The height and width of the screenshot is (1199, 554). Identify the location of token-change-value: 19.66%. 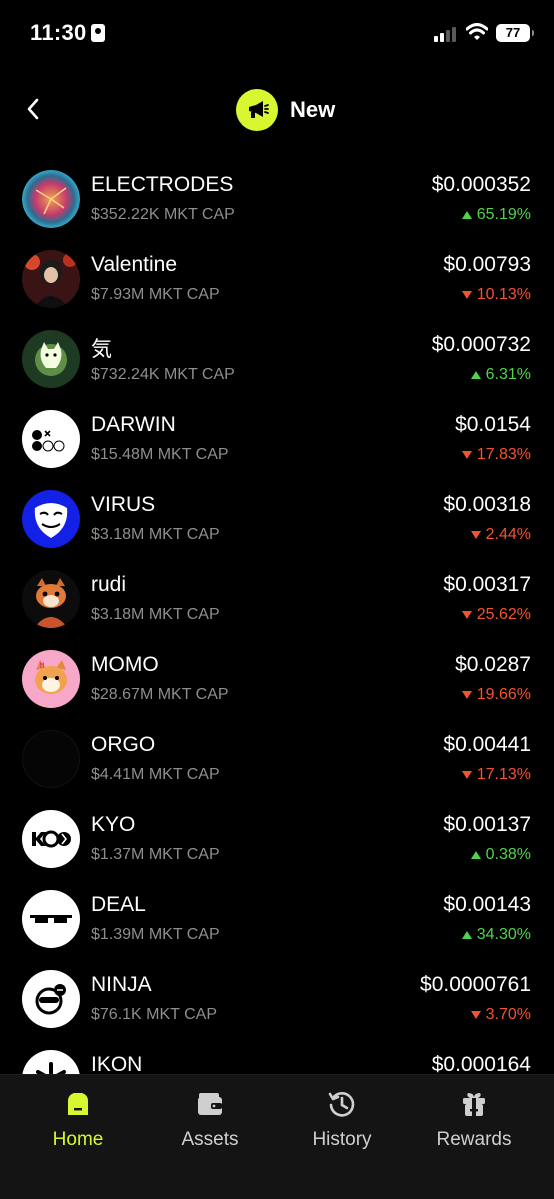
(503, 694).